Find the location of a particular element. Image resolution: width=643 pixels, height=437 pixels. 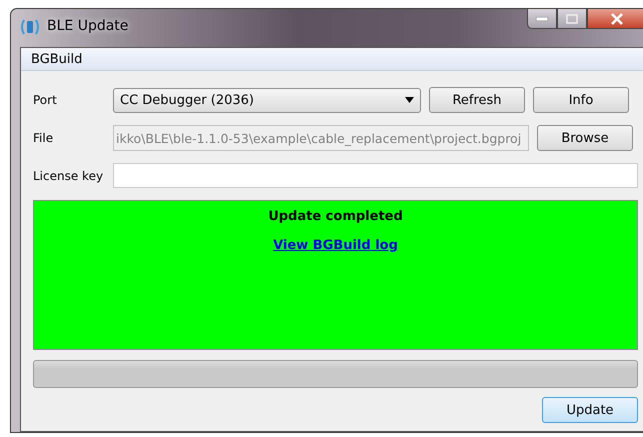

close-icon is located at coordinates (617, 18).